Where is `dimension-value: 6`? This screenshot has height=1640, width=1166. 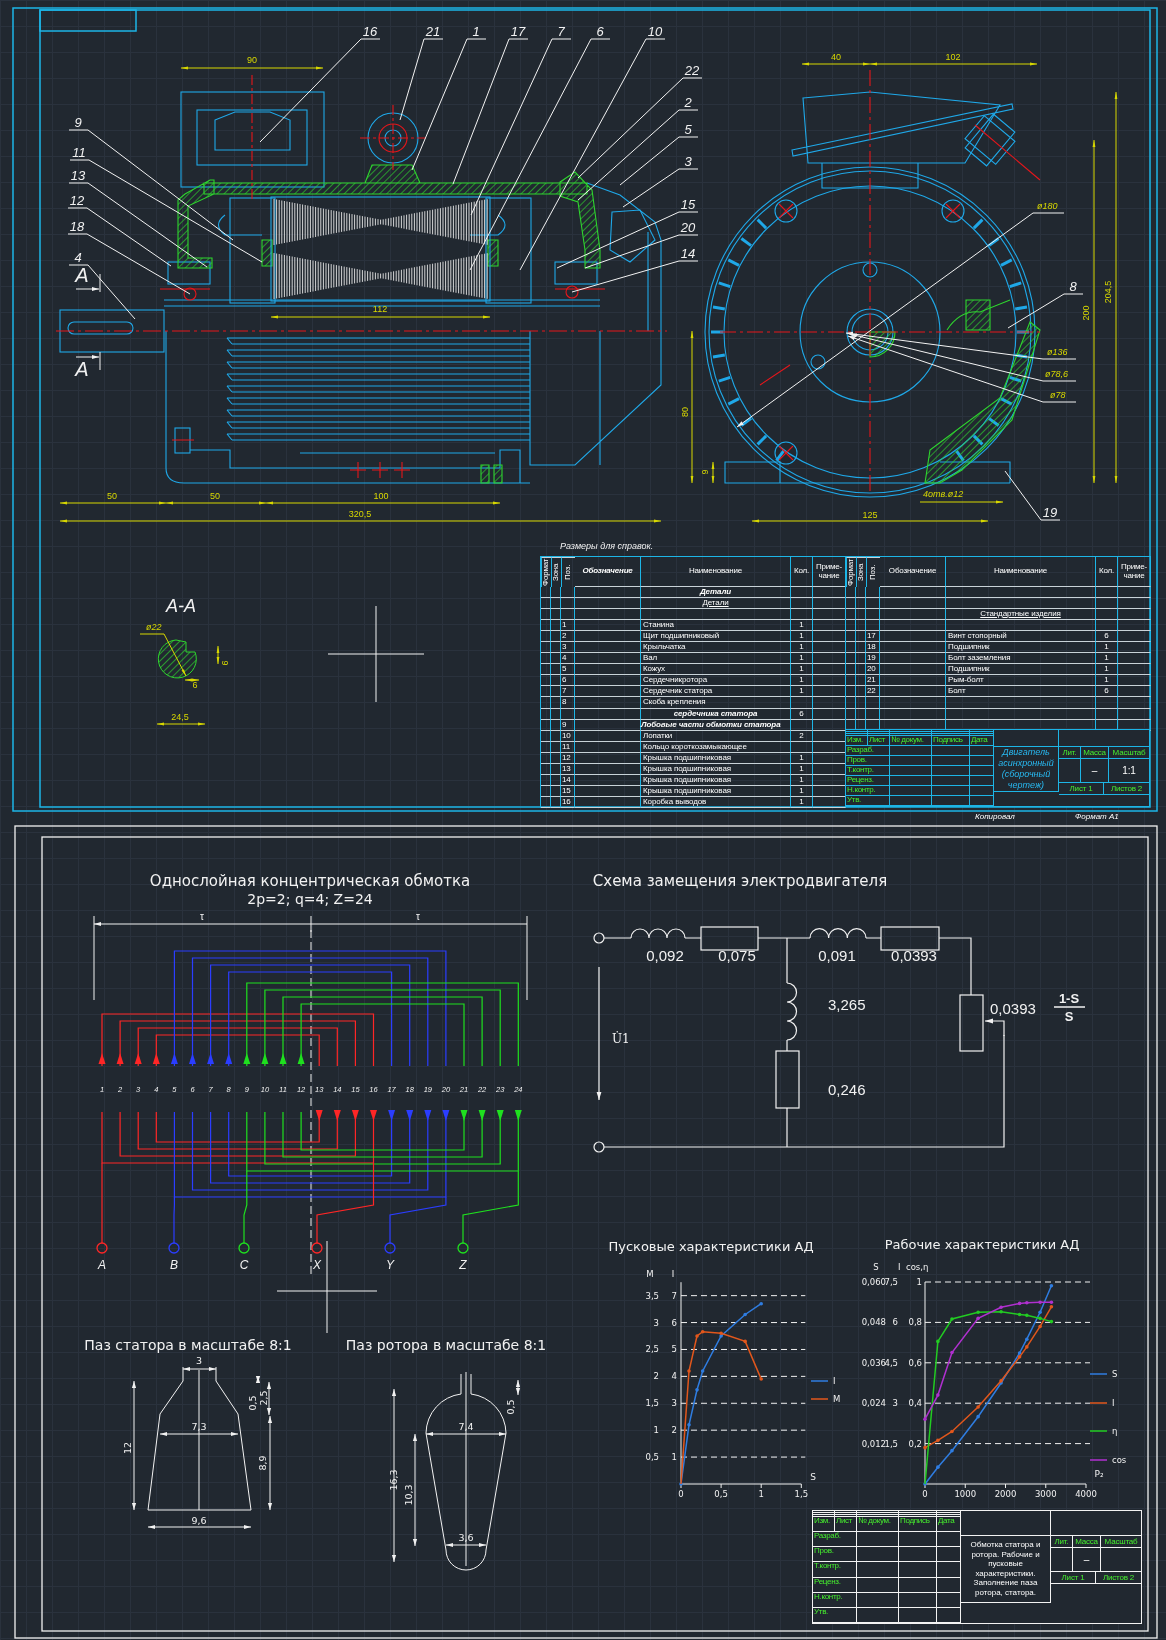 dimension-value: 6 is located at coordinates (225, 663).